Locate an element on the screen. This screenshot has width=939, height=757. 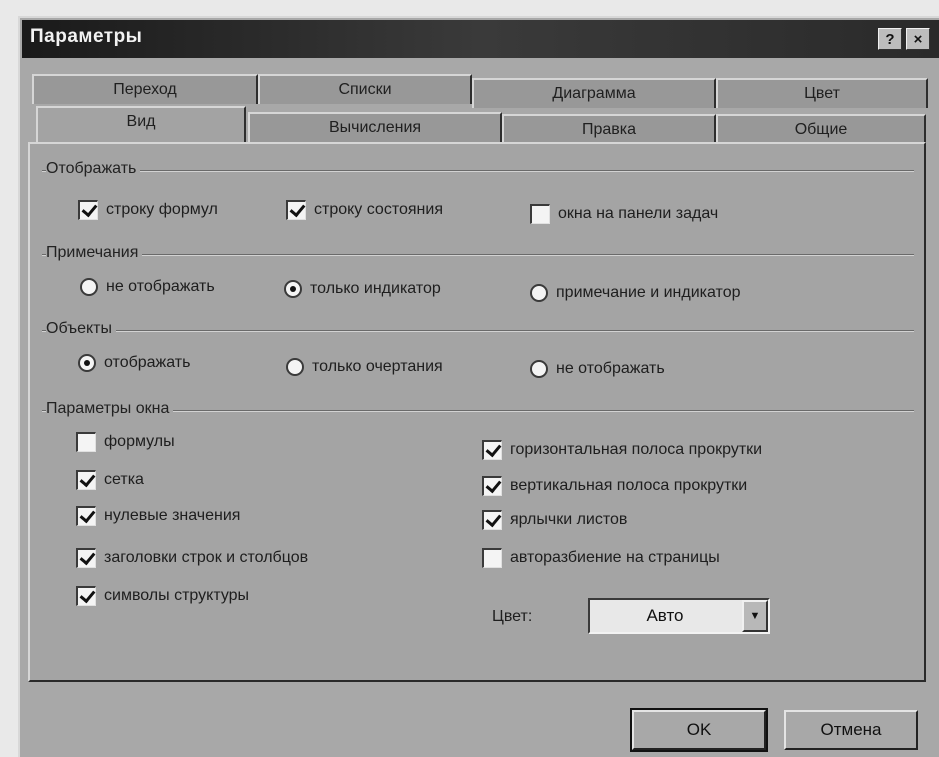
tab-general: Общие is located at coordinates (821, 129).